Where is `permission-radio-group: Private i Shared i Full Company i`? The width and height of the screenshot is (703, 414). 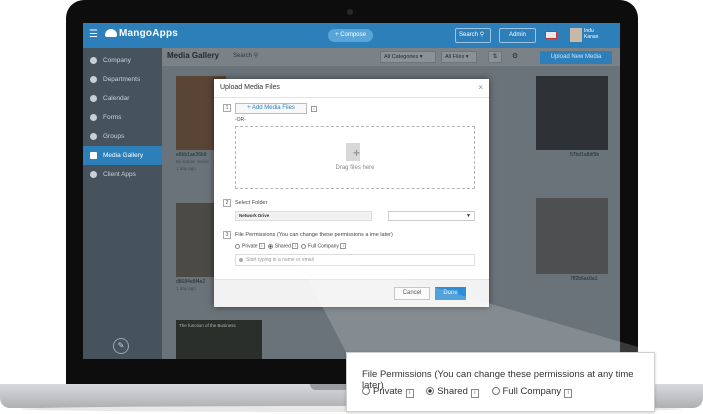
permission-radio-group: Private i Shared i Full Company i is located at coordinates (291, 246).